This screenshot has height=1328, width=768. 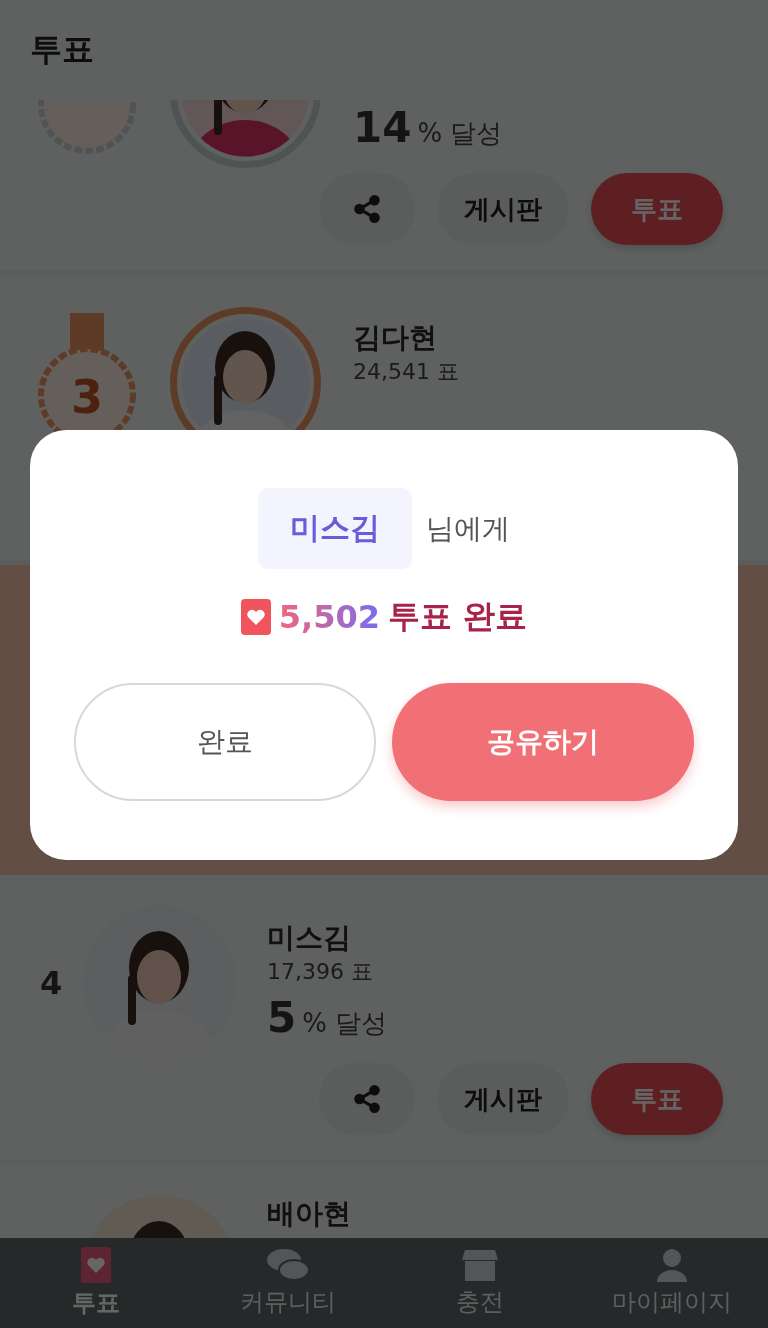 I want to click on share-button: 공유하기, so click(x=543, y=742).